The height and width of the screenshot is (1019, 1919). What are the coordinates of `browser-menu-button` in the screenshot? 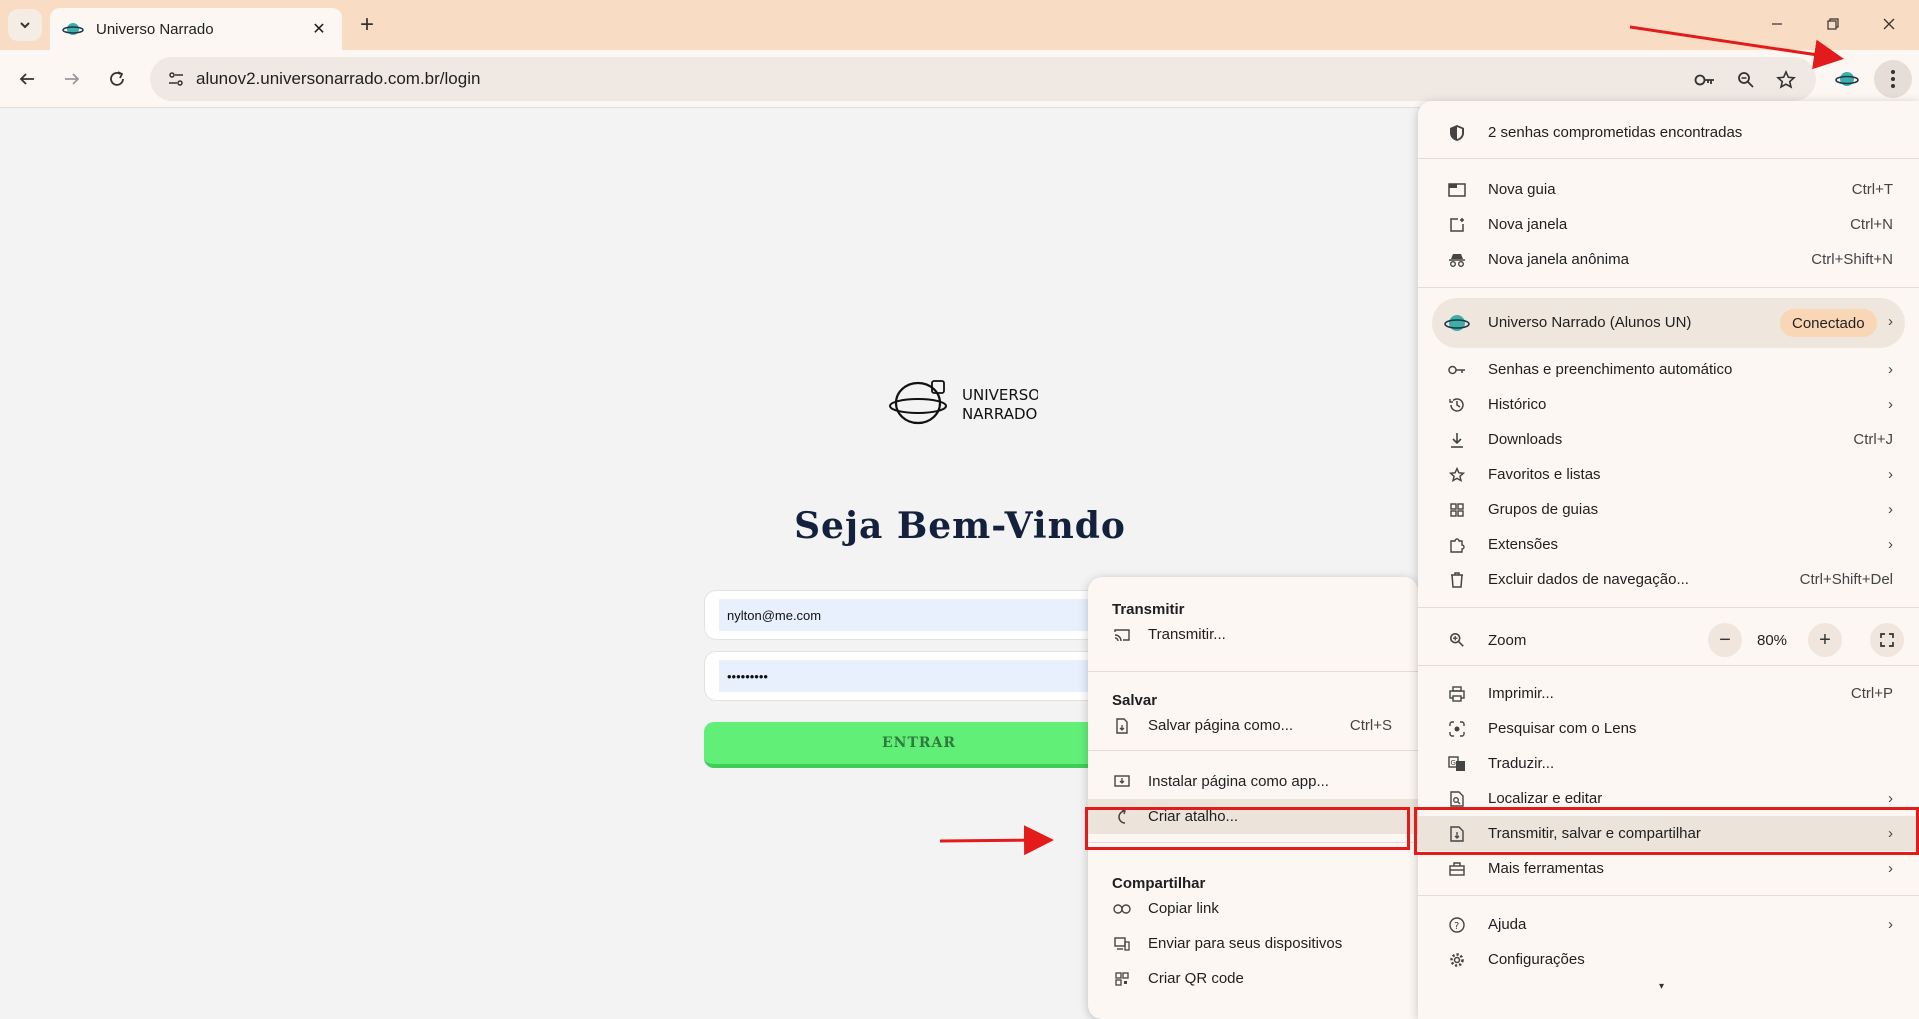 It's located at (1893, 79).